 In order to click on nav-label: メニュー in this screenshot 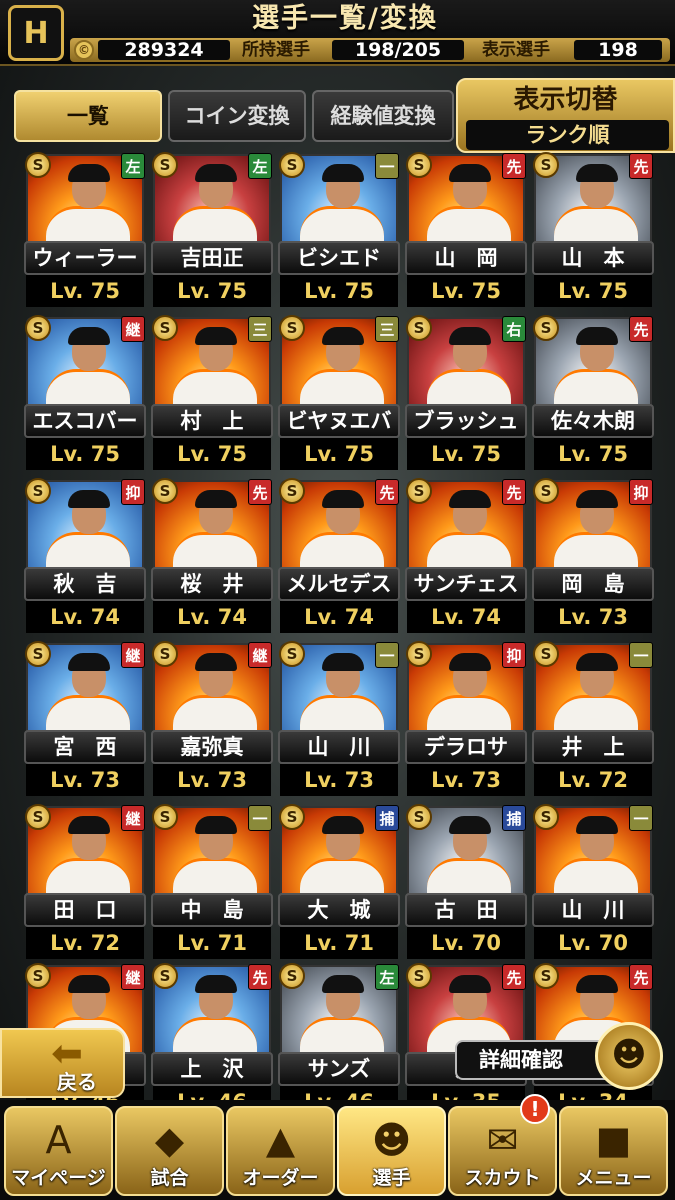, I will do `click(613, 1178)`.